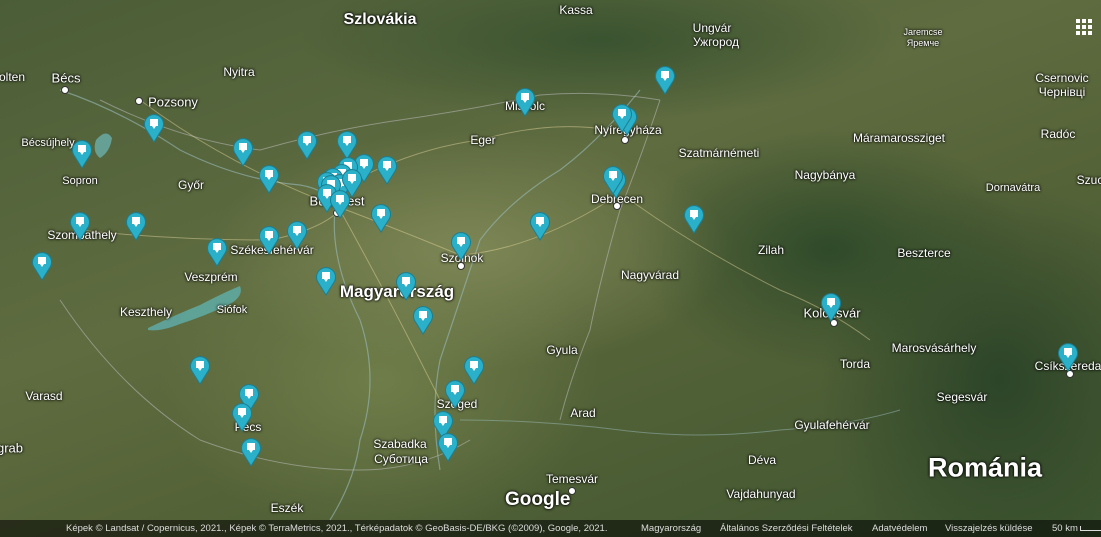  Describe the element at coordinates (719, 153) in the screenshot. I see `city-label-szatmarnemeti: Szatmárnémeti` at that location.